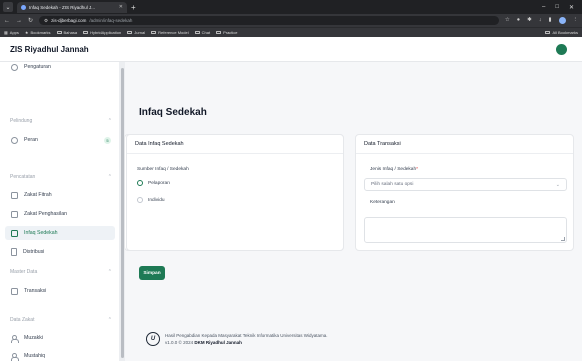  Describe the element at coordinates (11, 32) in the screenshot. I see `bookmark-apps: ▦ Apps` at that location.